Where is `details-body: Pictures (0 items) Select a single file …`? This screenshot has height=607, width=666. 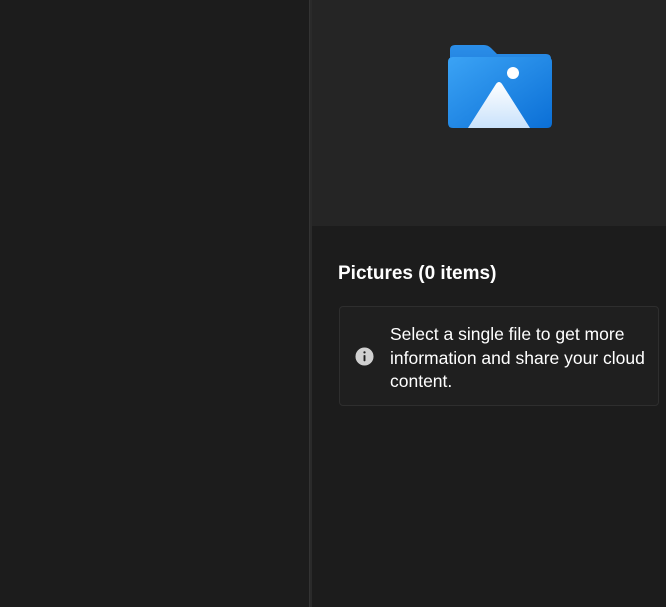 details-body: Pictures (0 items) Select a single file … is located at coordinates (502, 316).